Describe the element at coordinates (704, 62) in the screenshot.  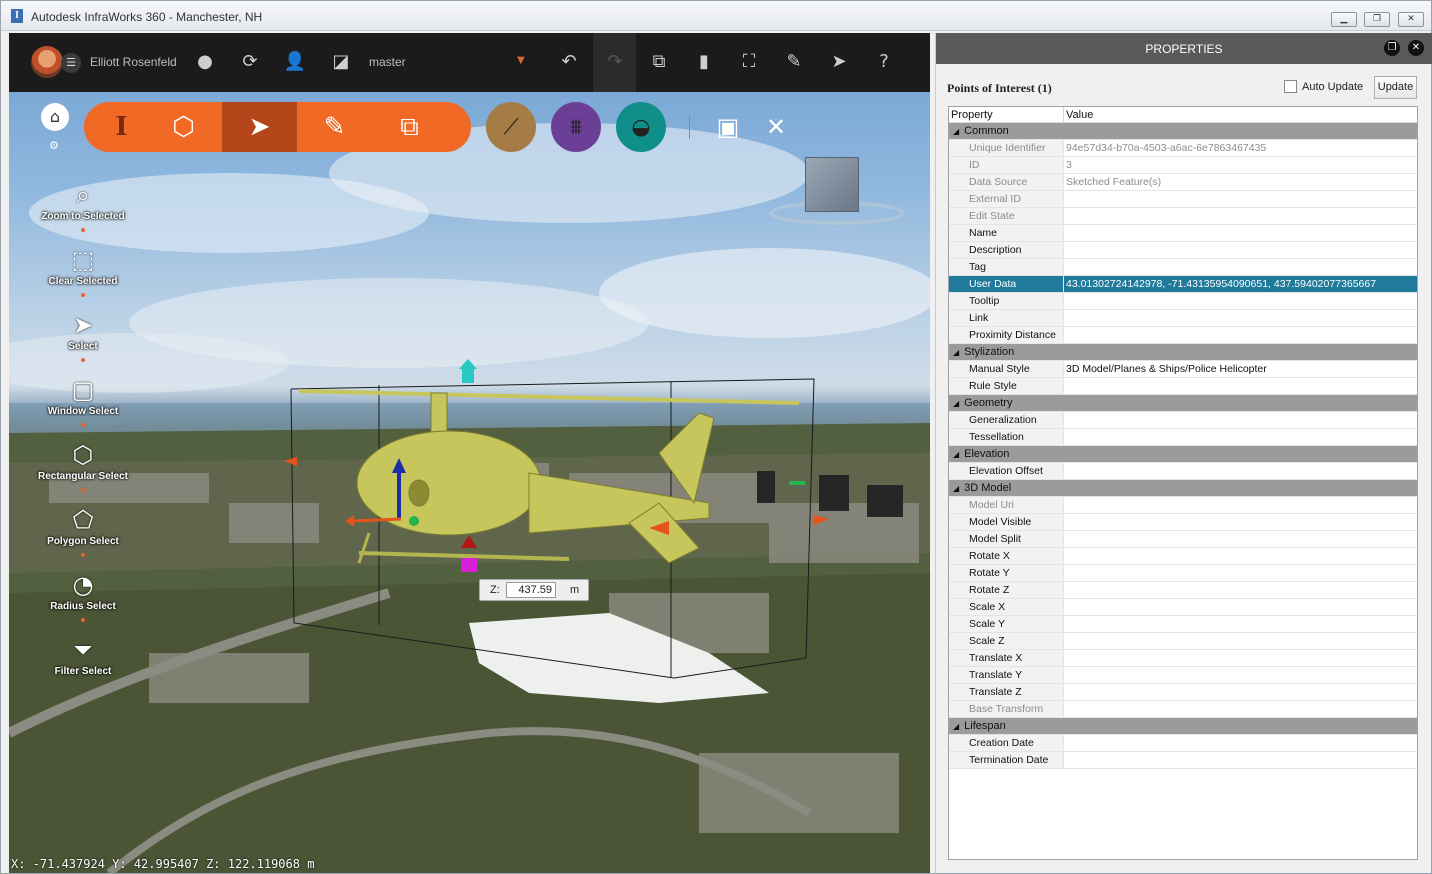
I see `book-icon: ▮` at that location.